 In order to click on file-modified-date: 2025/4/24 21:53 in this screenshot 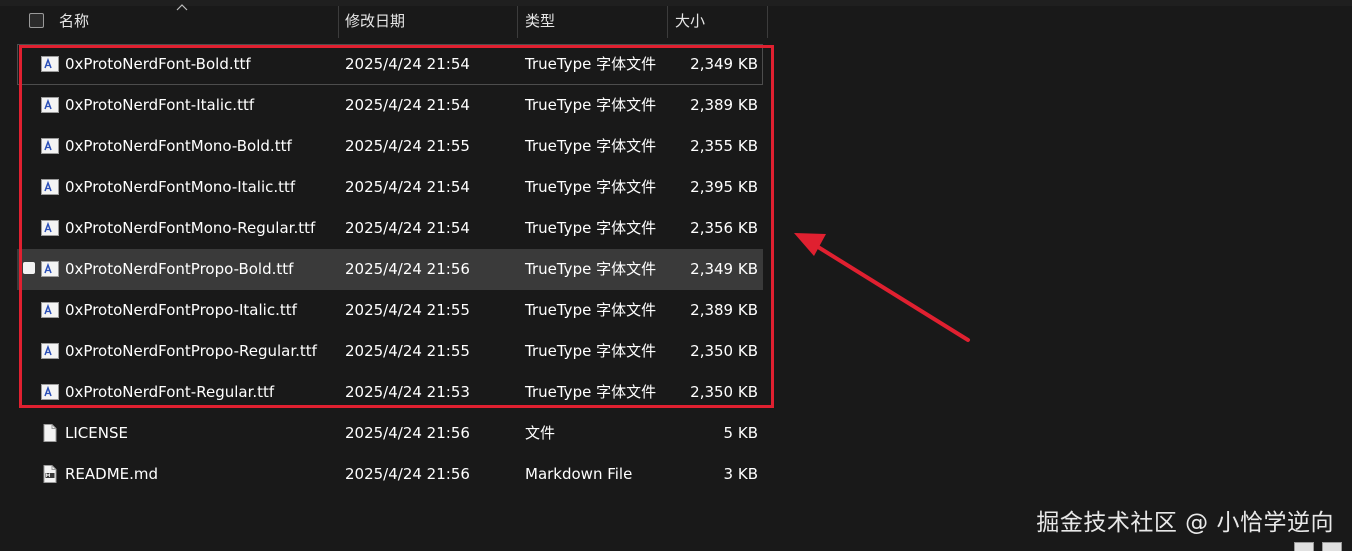, I will do `click(407, 392)`.